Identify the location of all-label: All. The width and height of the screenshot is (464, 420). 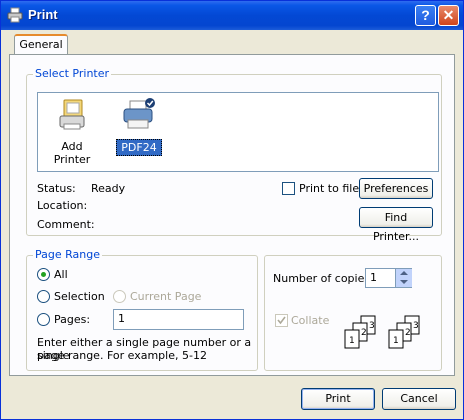
(61, 274).